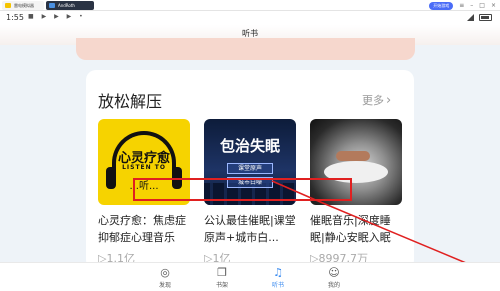 The width and height of the screenshot is (500, 291). I want to click on nav-label: 发现, so click(164, 285).